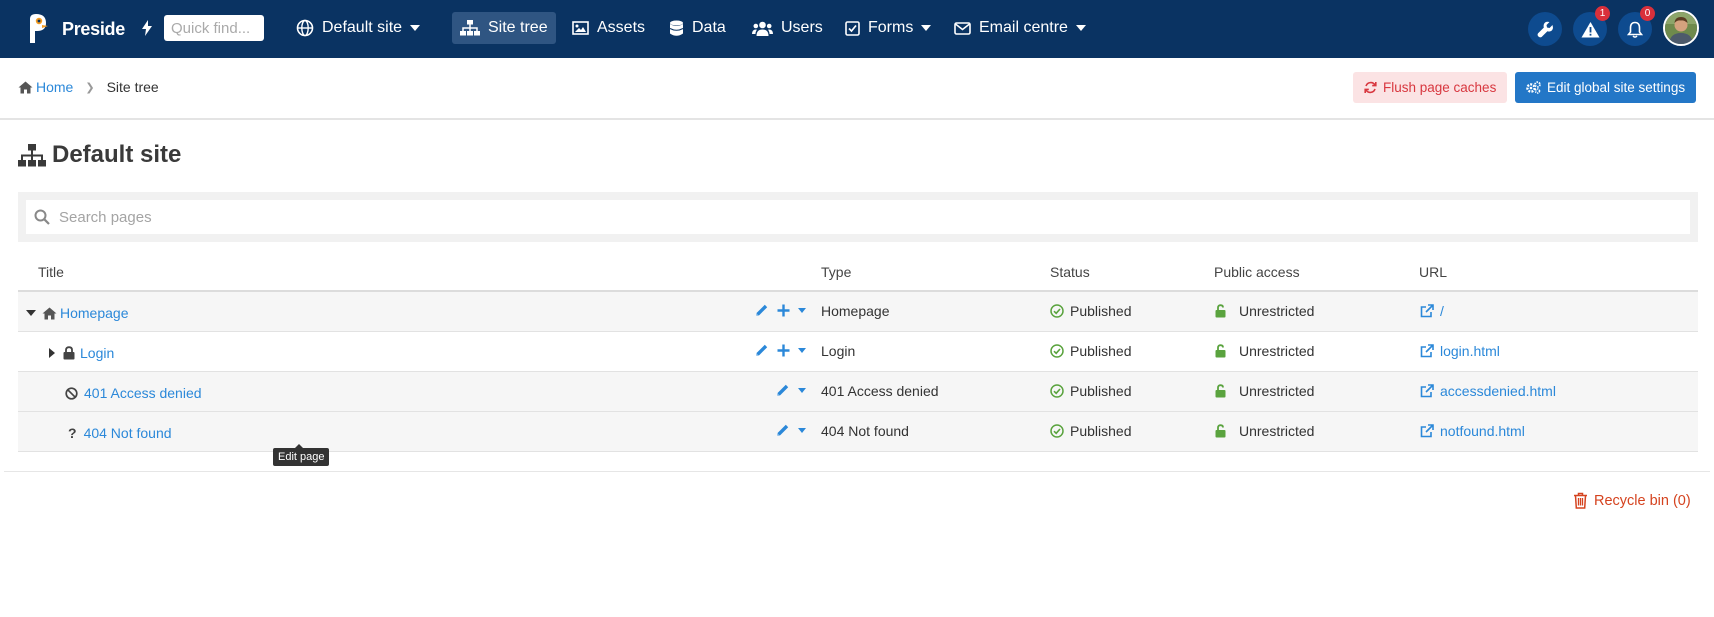 The image size is (1714, 617). Describe the element at coordinates (697, 28) in the screenshot. I see `nav-data: Data` at that location.